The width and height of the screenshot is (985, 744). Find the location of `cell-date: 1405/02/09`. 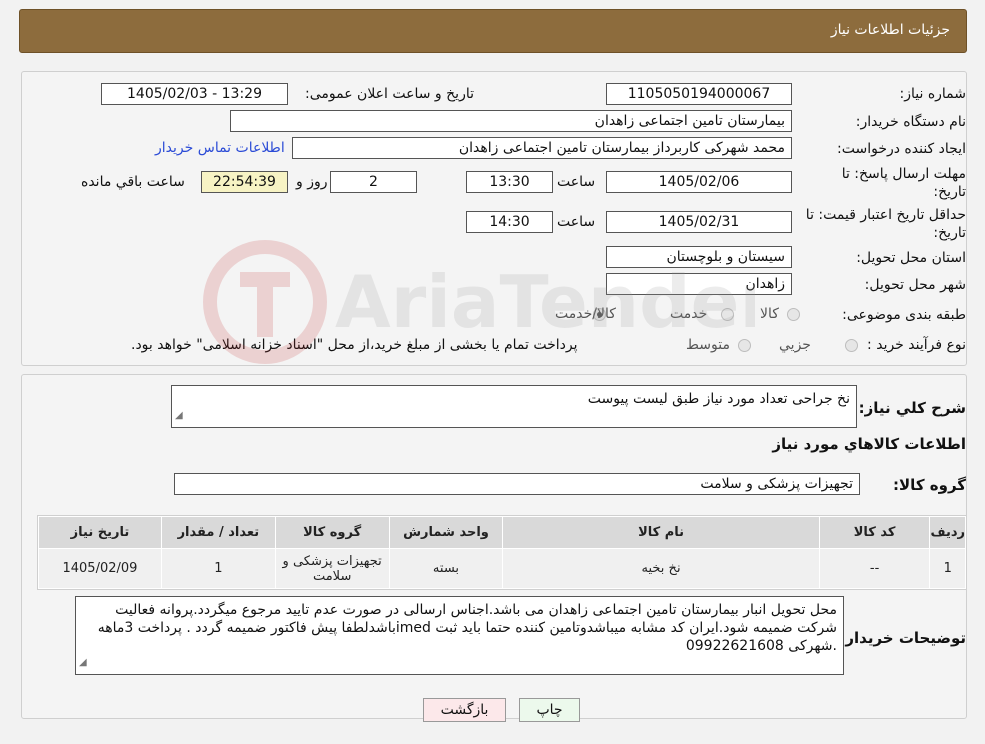

cell-date: 1405/02/09 is located at coordinates (100, 568).